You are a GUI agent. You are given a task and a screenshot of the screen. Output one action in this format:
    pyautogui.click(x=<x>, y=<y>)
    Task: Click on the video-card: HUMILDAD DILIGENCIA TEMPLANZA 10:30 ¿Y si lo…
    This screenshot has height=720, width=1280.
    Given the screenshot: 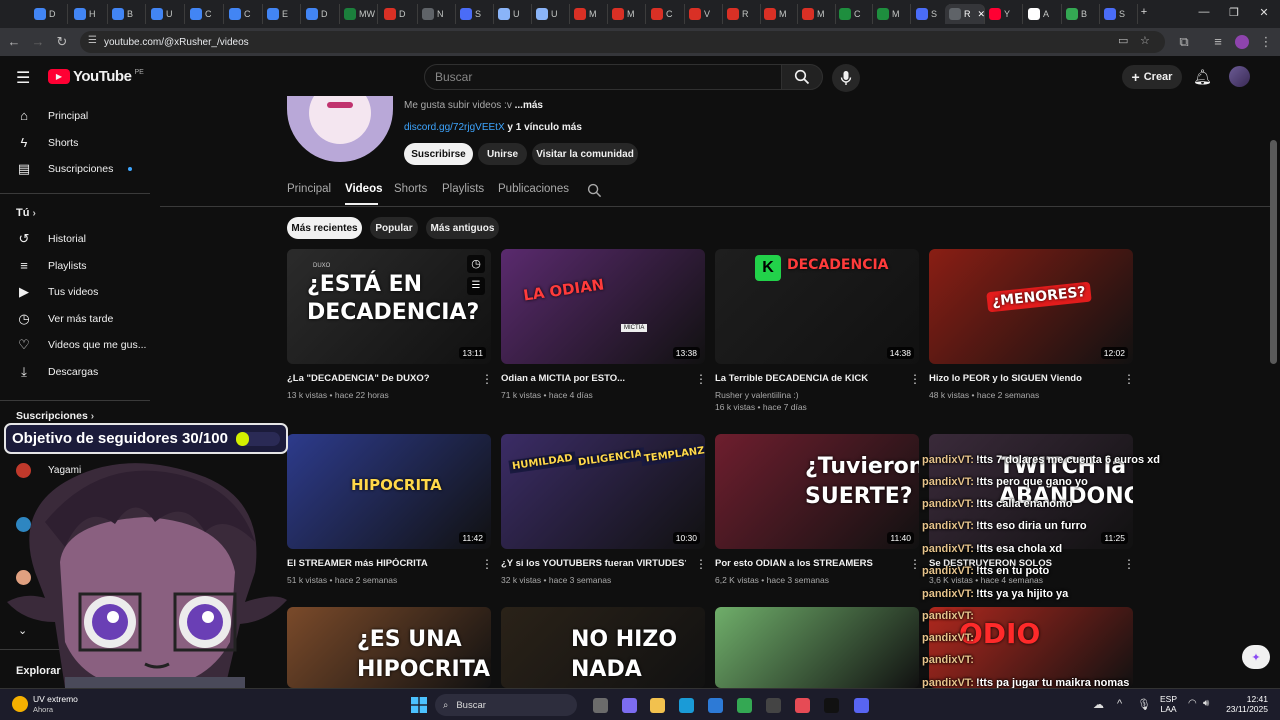 What is the action you would take?
    pyautogui.click(x=604, y=509)
    